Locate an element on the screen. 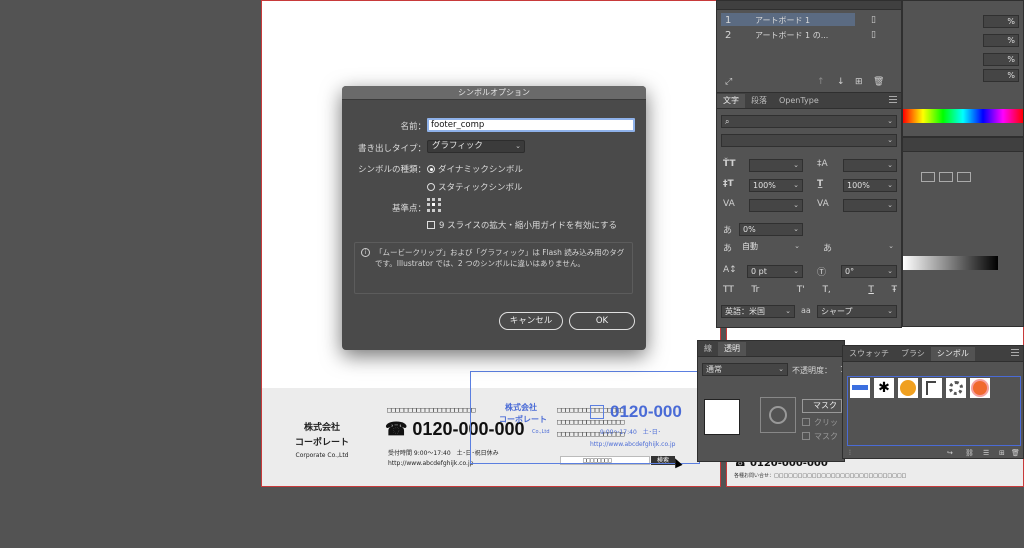  antialias-field: シャープ ⌄ is located at coordinates (857, 311).